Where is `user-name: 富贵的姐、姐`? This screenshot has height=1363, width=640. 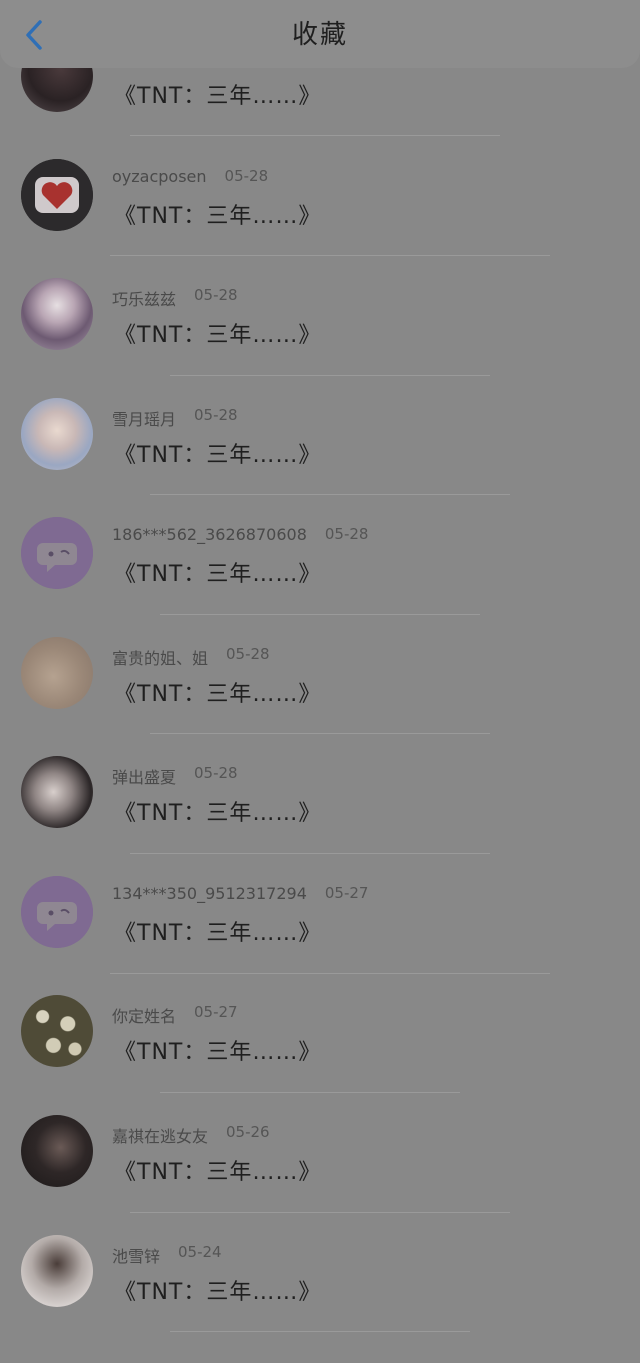
user-name: 富贵的姐、姐 is located at coordinates (160, 658).